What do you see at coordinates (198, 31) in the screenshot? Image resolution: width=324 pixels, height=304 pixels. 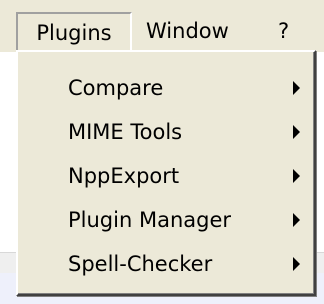 I see `menu-window: Window` at bounding box center [198, 31].